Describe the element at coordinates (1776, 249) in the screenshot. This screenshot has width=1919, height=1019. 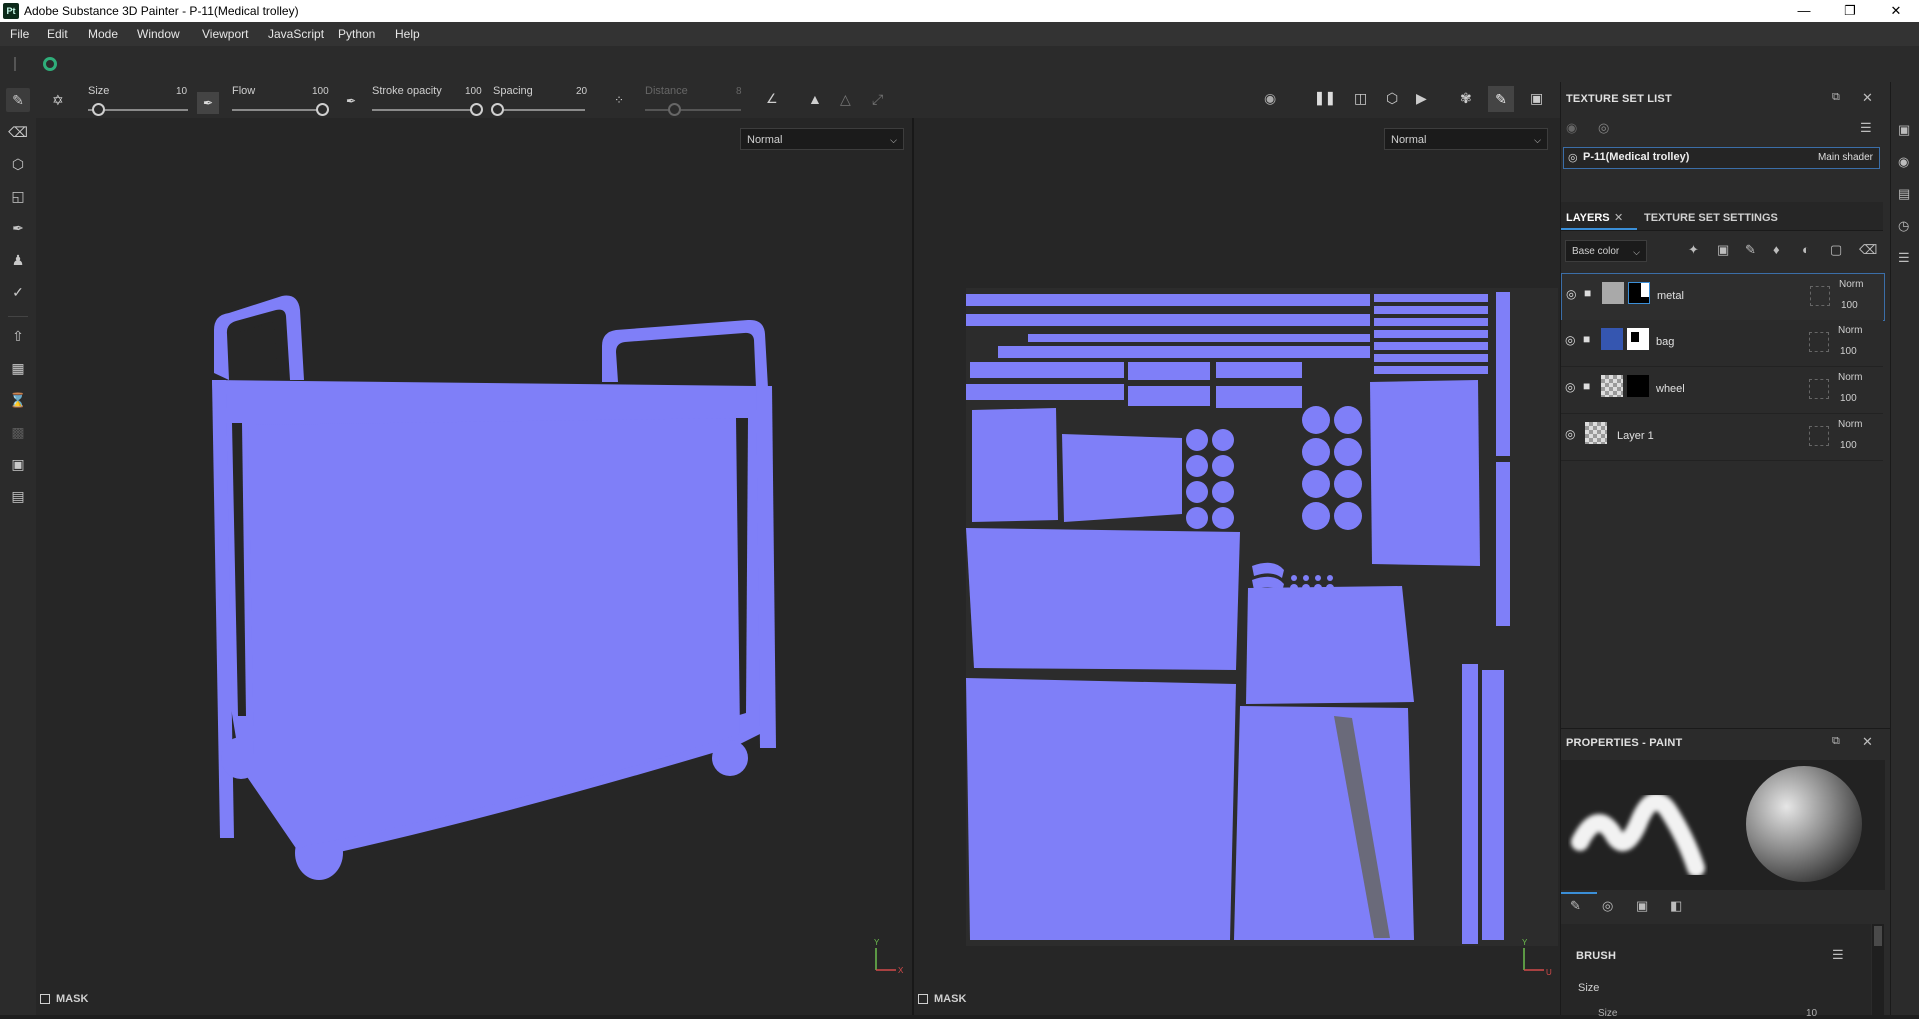
I see `add-fill-layer-icon: ♦` at that location.